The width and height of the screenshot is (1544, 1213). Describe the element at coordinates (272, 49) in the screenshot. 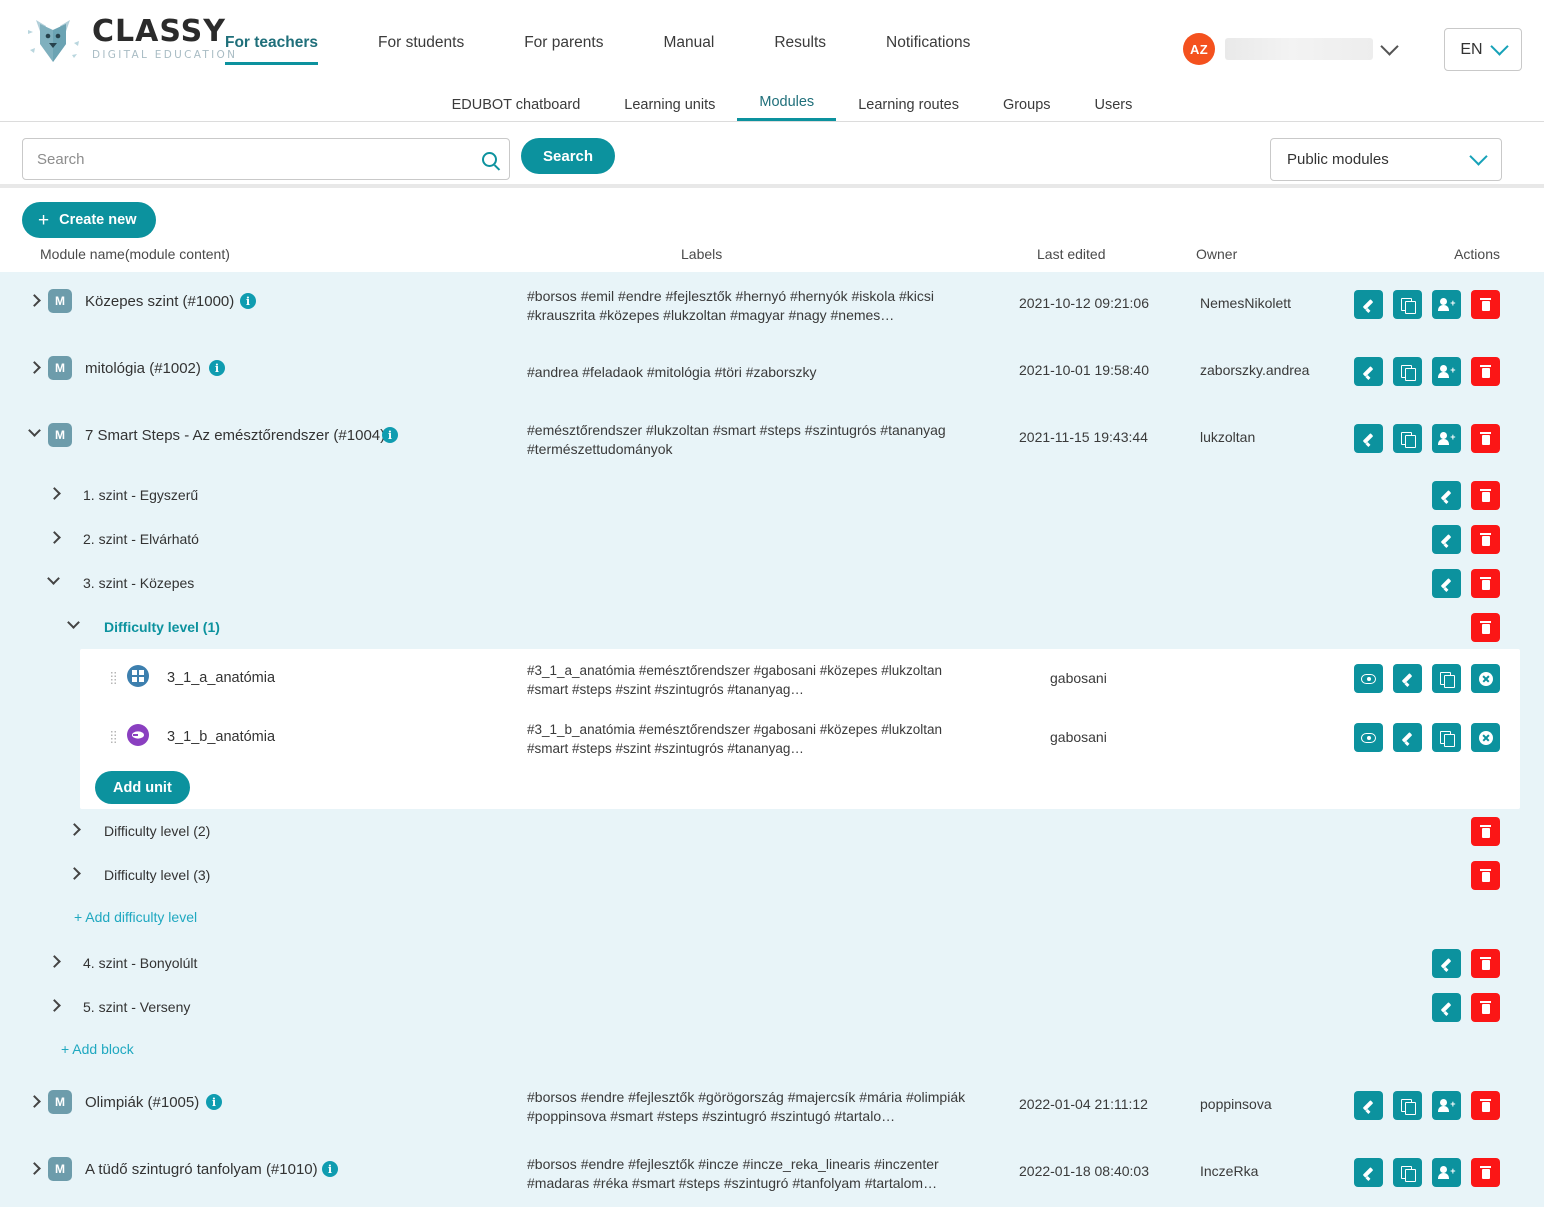

I see `nav-item-for-teachers: For teachers` at that location.